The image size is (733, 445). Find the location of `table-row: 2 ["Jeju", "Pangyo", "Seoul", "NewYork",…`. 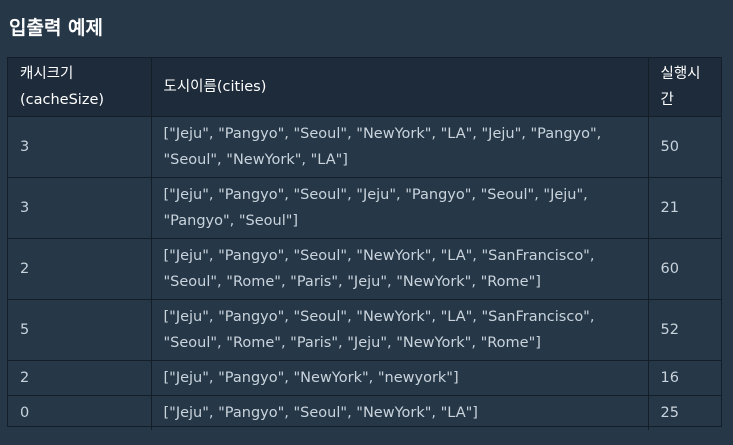

table-row: 2 ["Jeju", "Pangyo", "Seoul", "NewYork",… is located at coordinates (364, 269).